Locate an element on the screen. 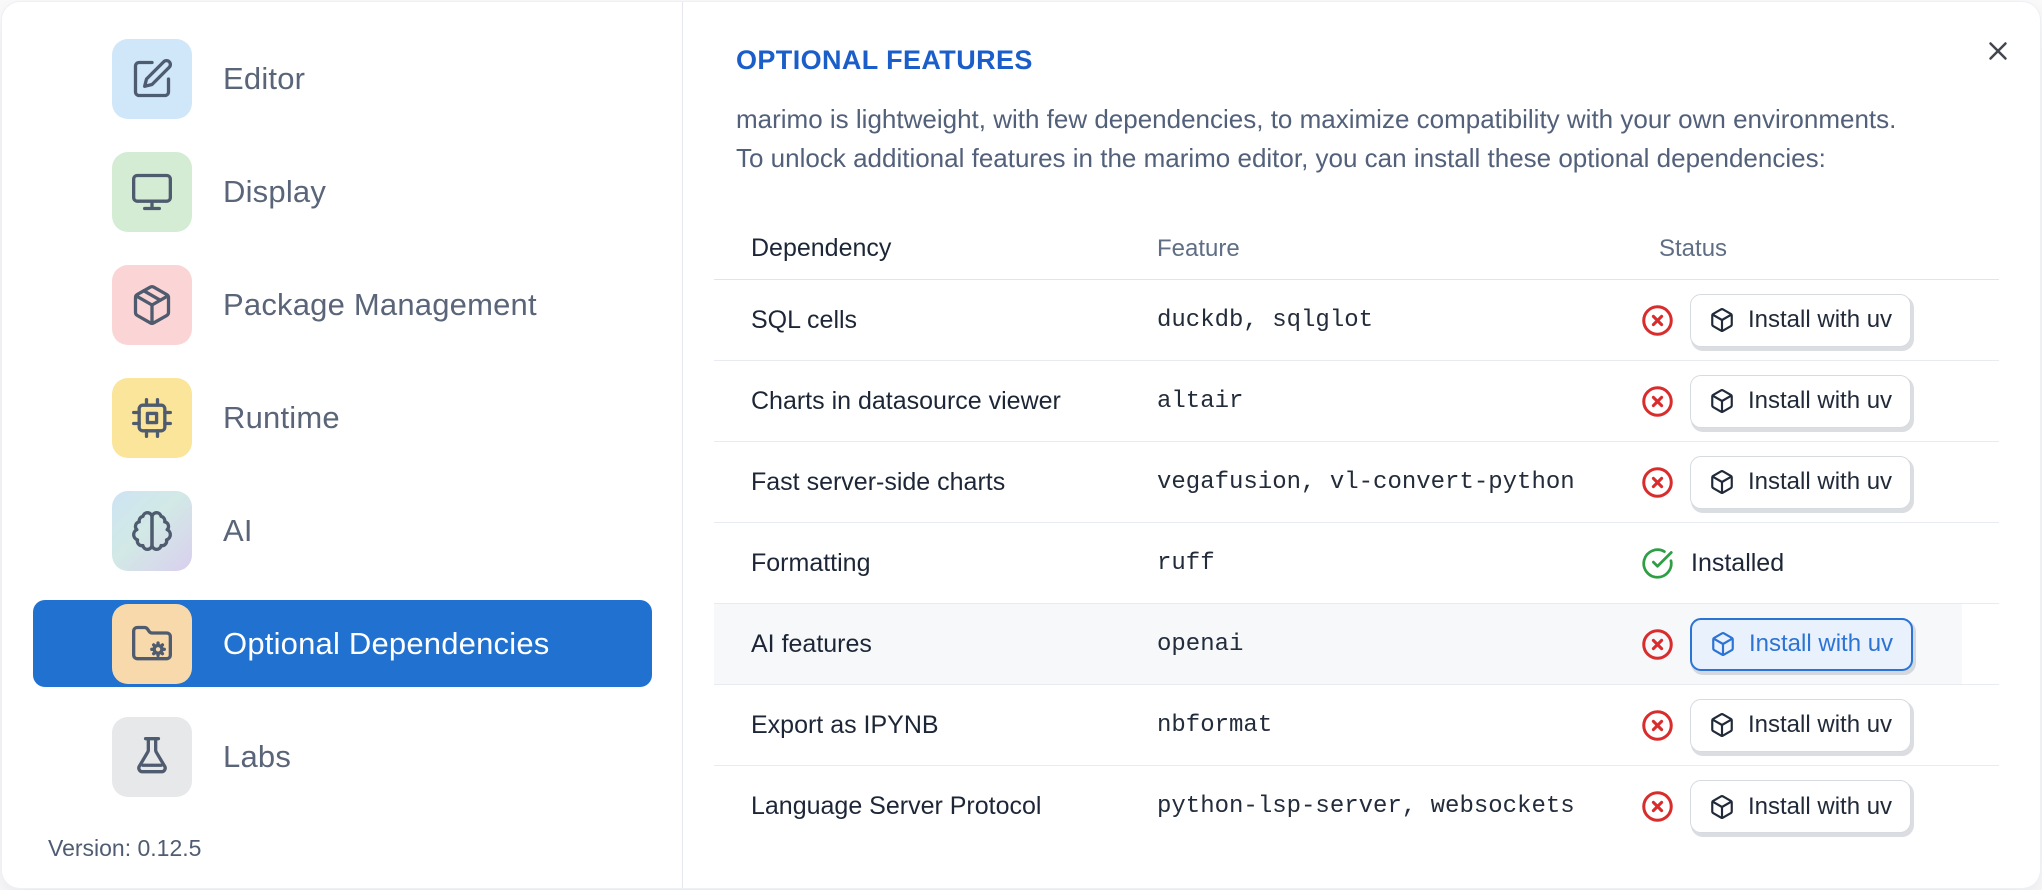 This screenshot has height=890, width=2042. circle-check-icon is located at coordinates (1657, 563).